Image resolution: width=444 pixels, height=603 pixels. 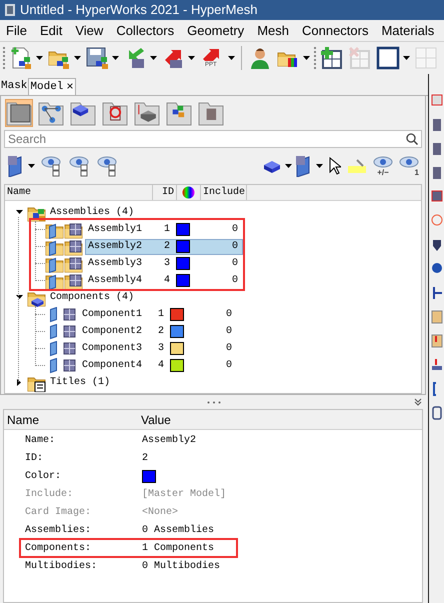 I want to click on person-icon, so click(x=260, y=58).